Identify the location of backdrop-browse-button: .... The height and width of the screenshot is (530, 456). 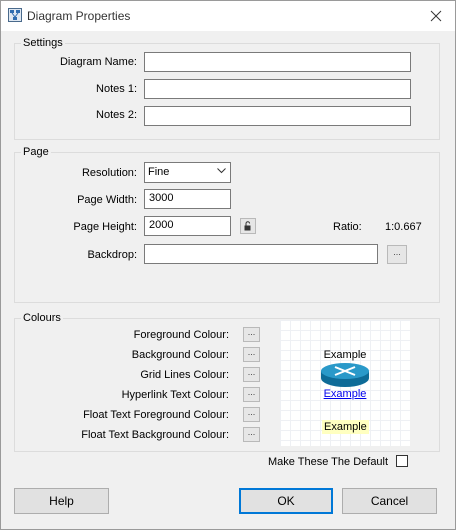
(397, 254).